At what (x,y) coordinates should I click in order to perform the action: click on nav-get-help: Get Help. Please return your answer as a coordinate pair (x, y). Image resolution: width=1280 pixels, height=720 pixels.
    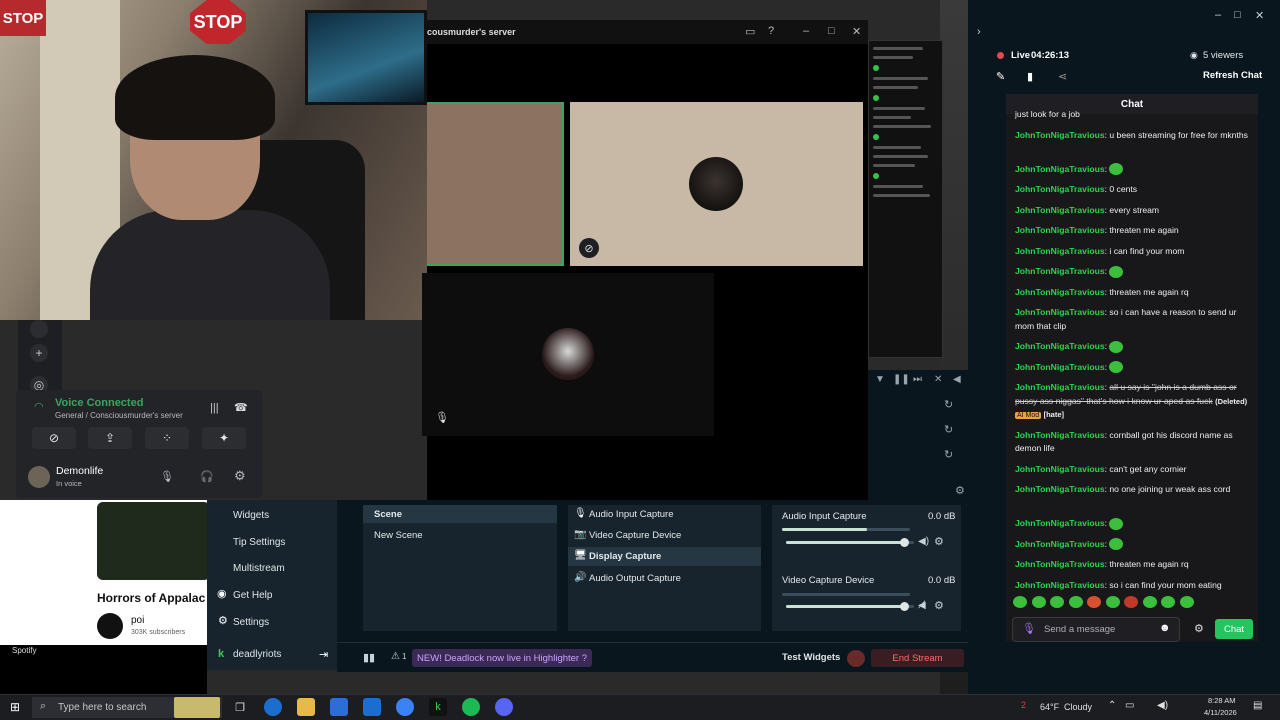
    Looking at the image, I should click on (252, 595).